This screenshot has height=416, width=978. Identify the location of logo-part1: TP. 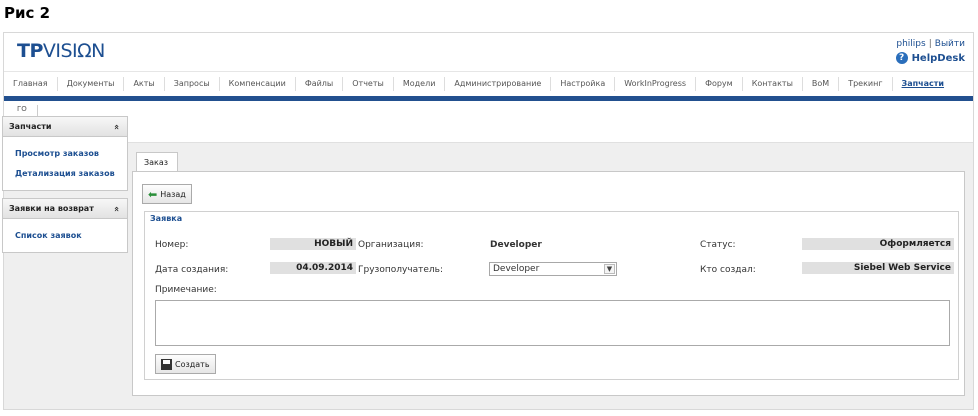
(30, 51).